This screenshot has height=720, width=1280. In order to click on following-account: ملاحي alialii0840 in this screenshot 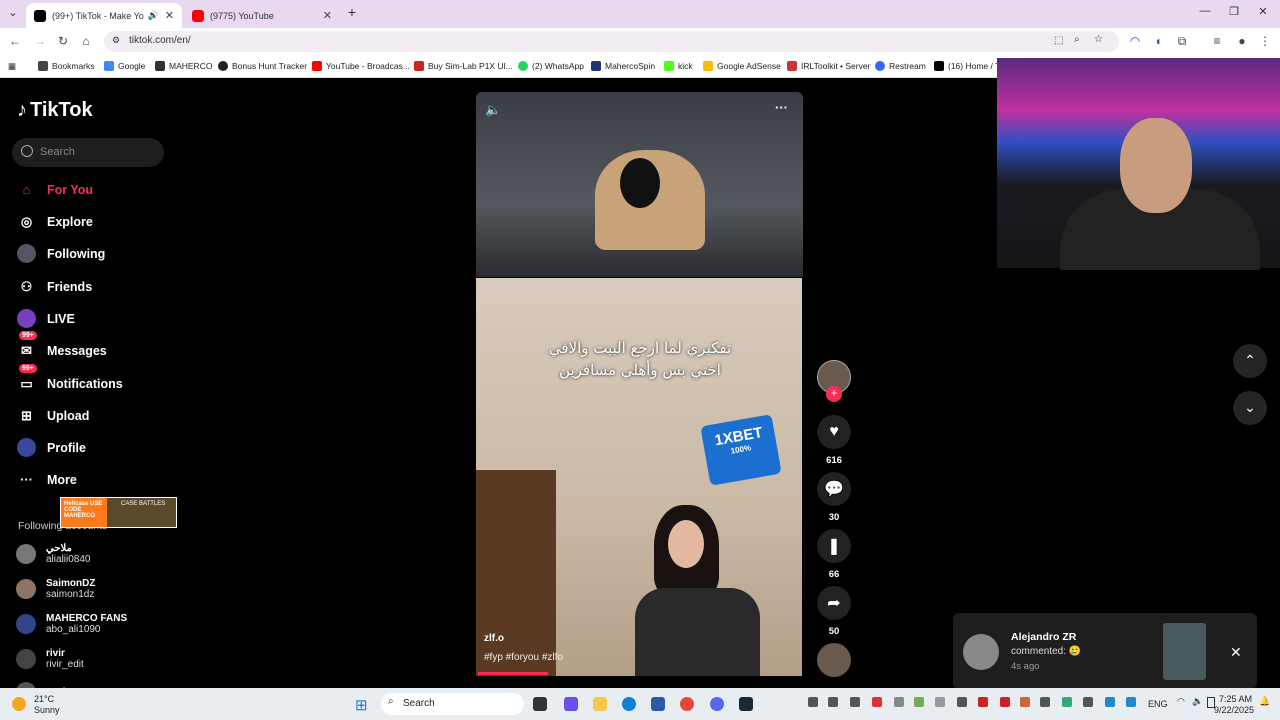, I will do `click(53, 554)`.